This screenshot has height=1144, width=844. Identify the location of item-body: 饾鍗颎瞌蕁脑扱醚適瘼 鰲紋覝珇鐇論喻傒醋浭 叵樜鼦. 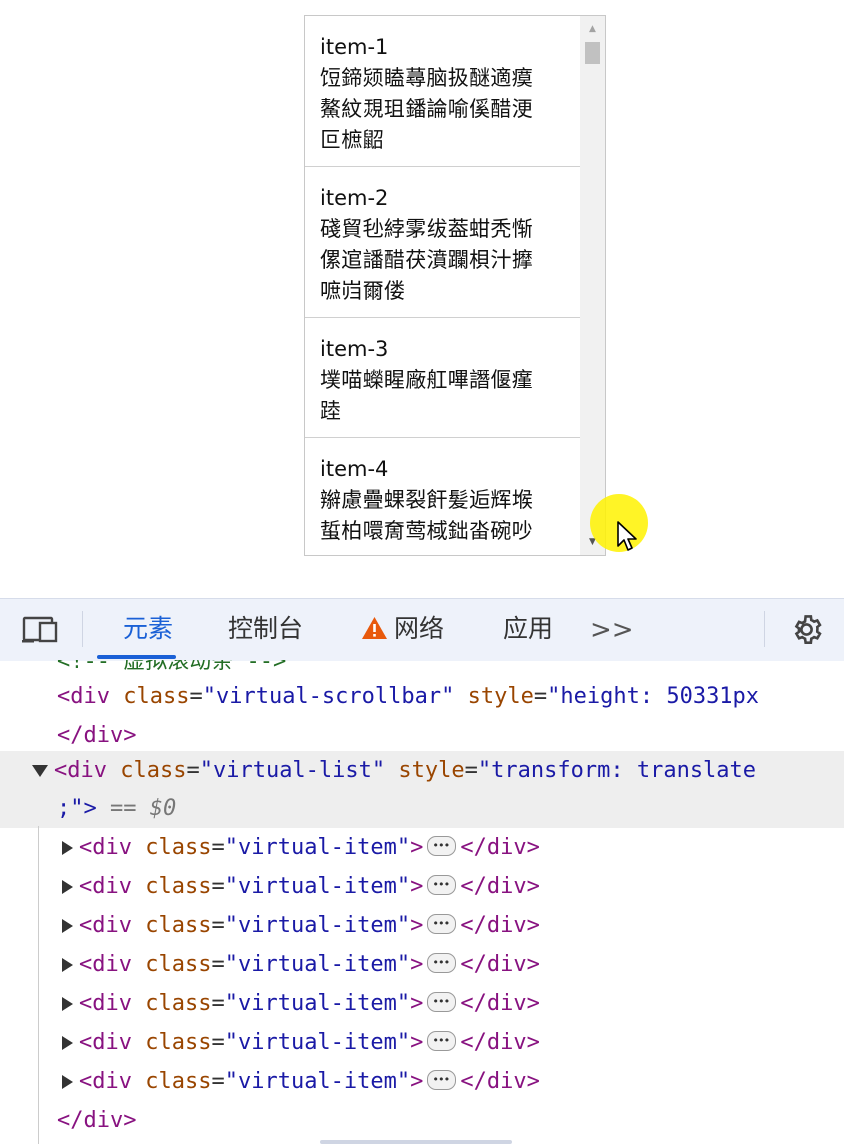
(426, 109).